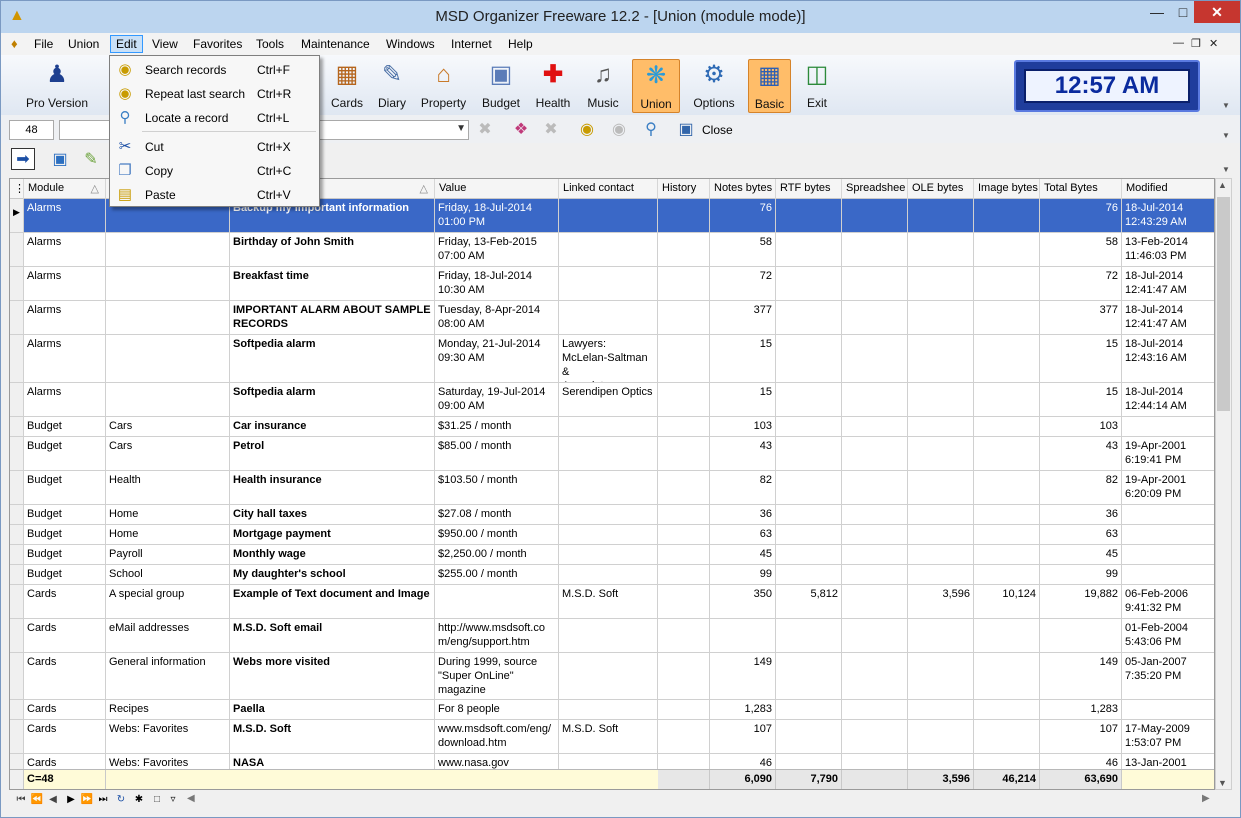 Image resolution: width=1241 pixels, height=818 pixels. I want to click on cell-title: My daughter's school, so click(332, 574).